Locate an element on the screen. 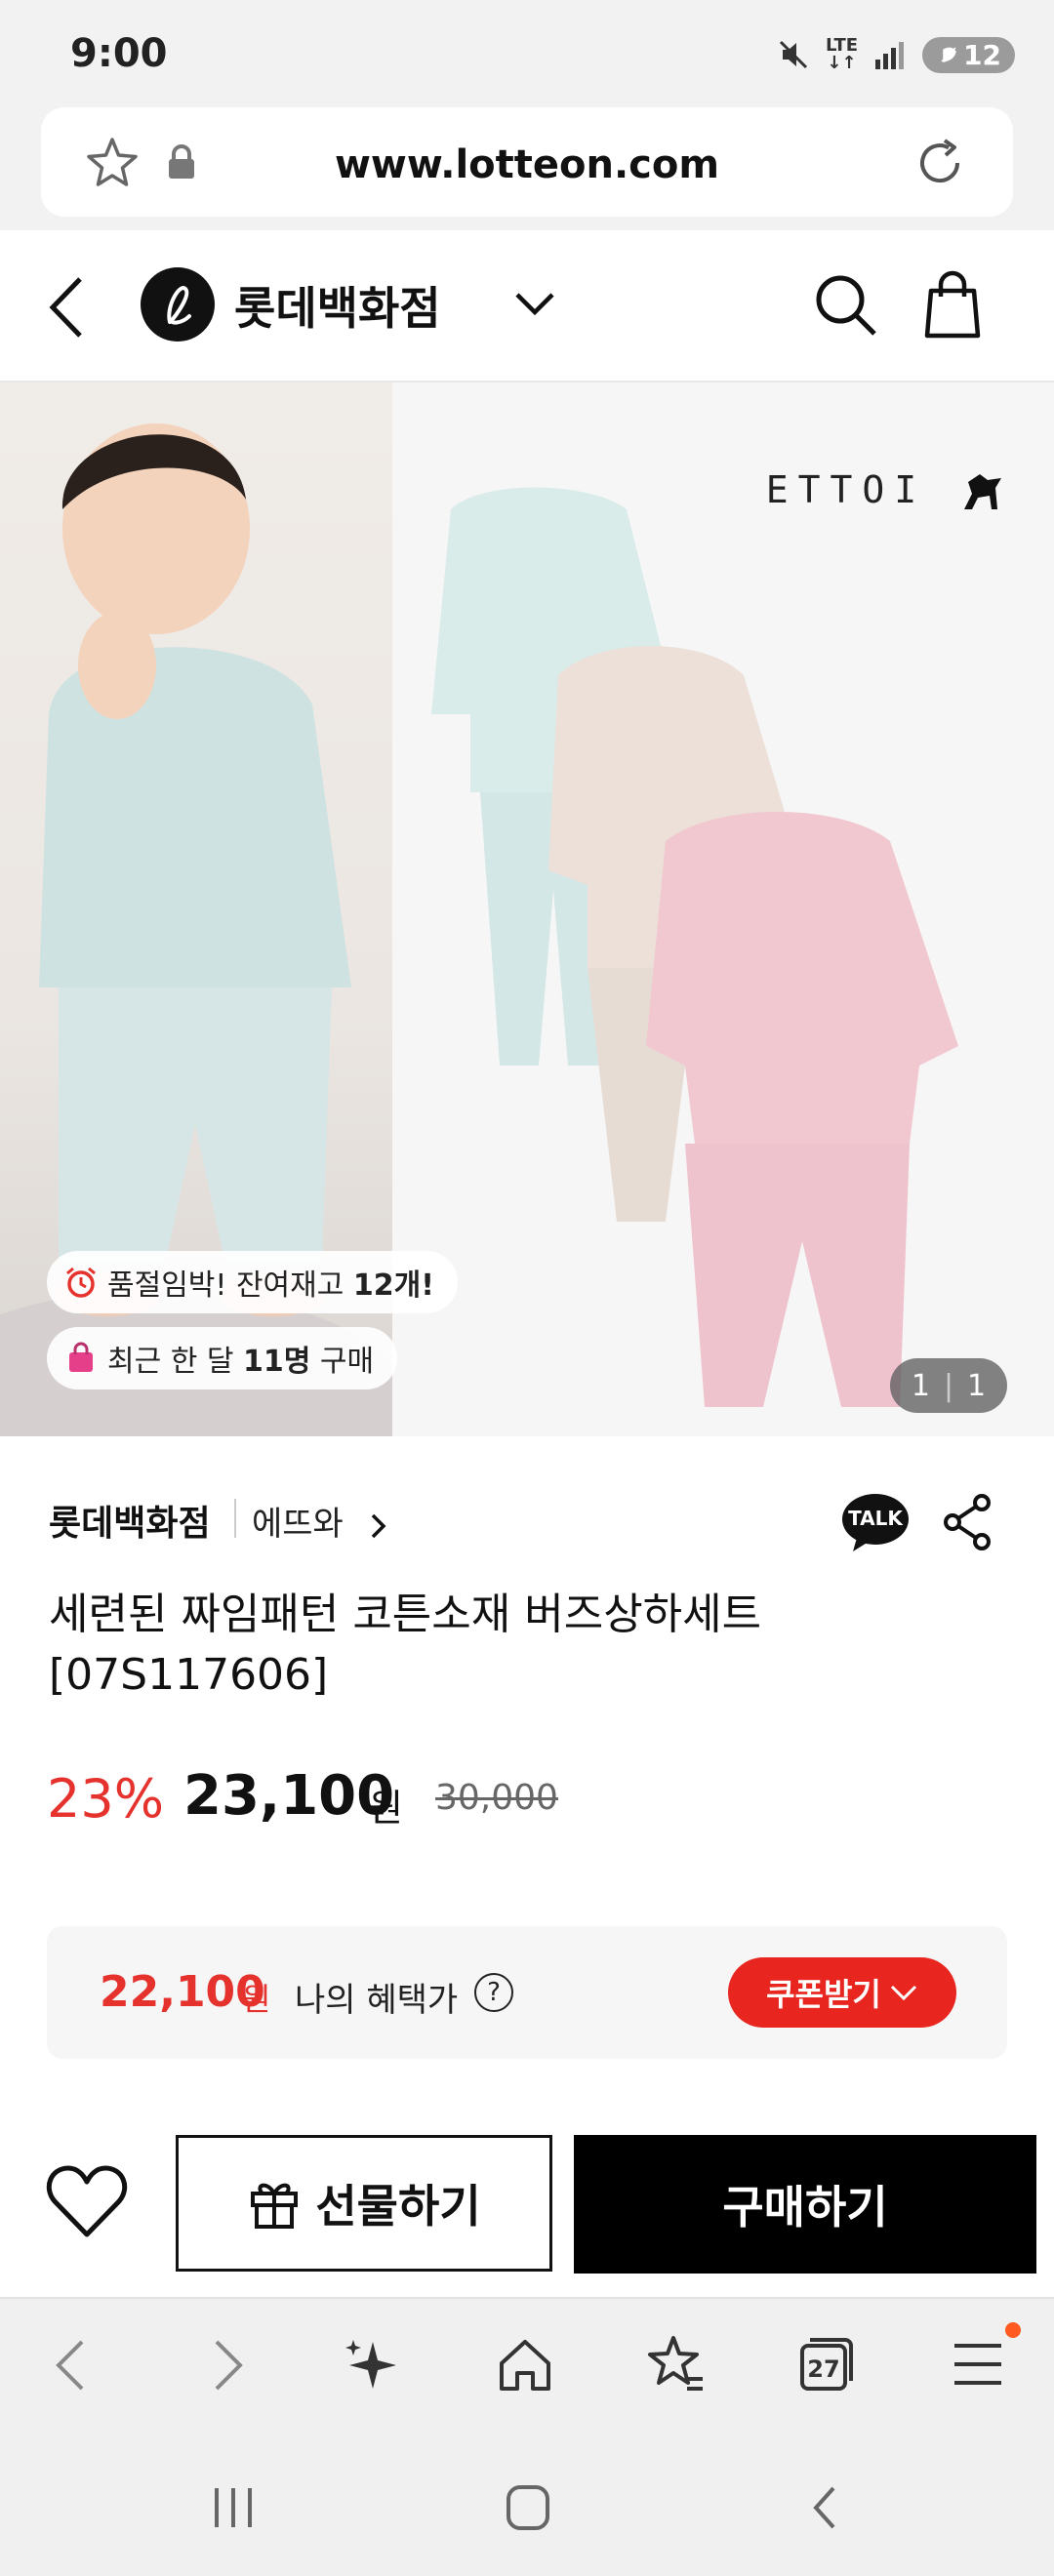  image-index: 1 is located at coordinates (921, 1385).